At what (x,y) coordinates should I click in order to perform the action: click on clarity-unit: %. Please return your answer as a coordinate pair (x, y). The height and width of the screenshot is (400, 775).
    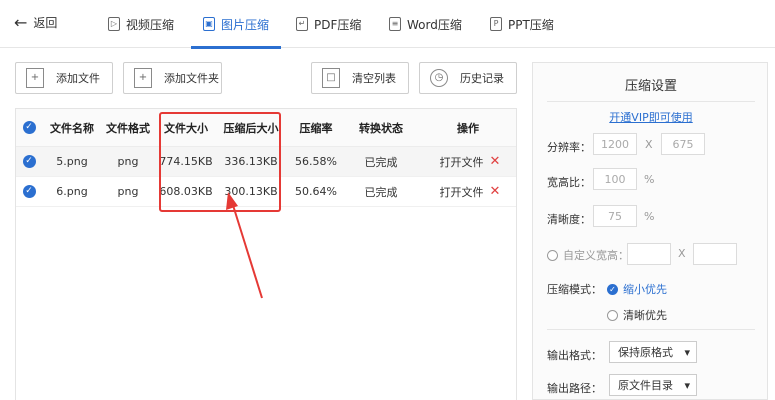
    Looking at the image, I should click on (649, 216).